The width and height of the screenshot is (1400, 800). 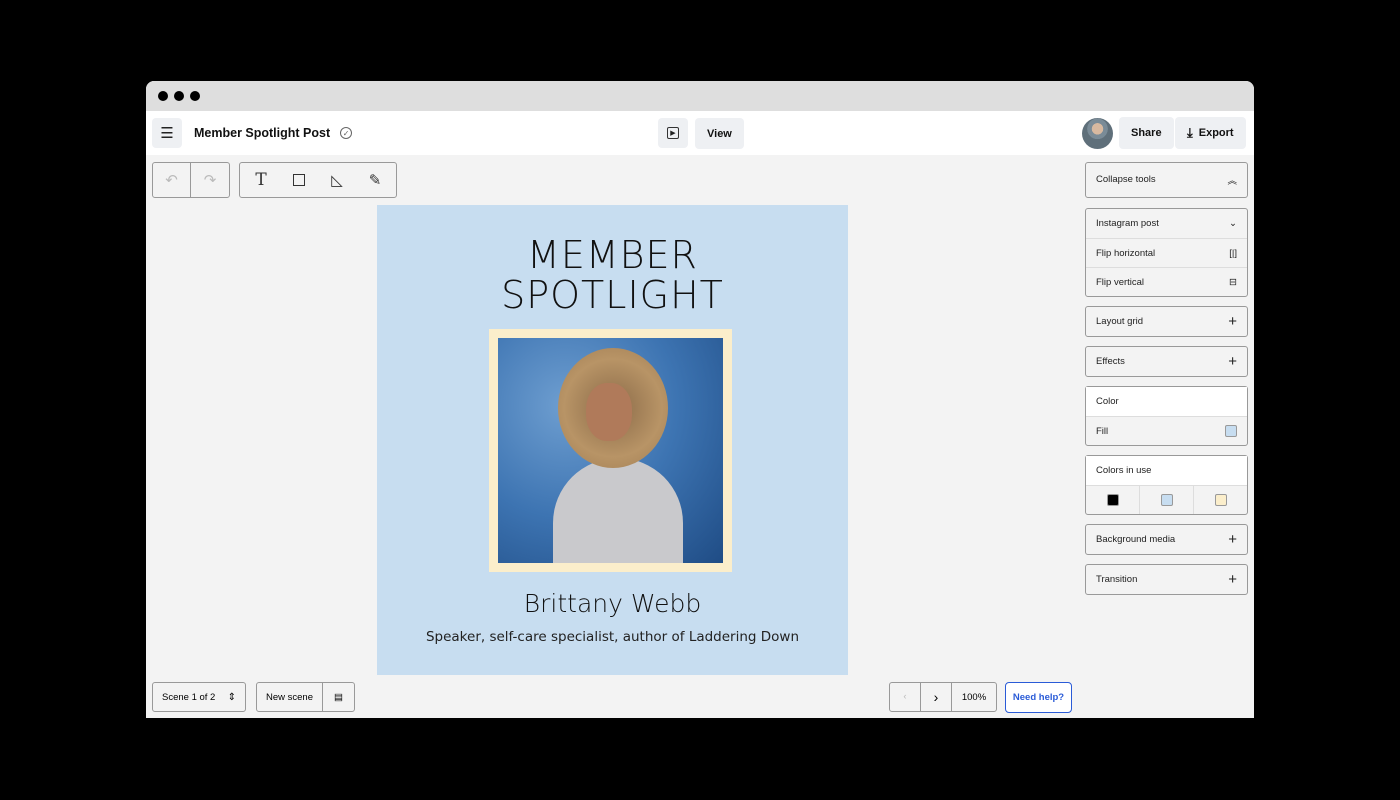 I want to click on previous-button: ‹, so click(x=905, y=697).